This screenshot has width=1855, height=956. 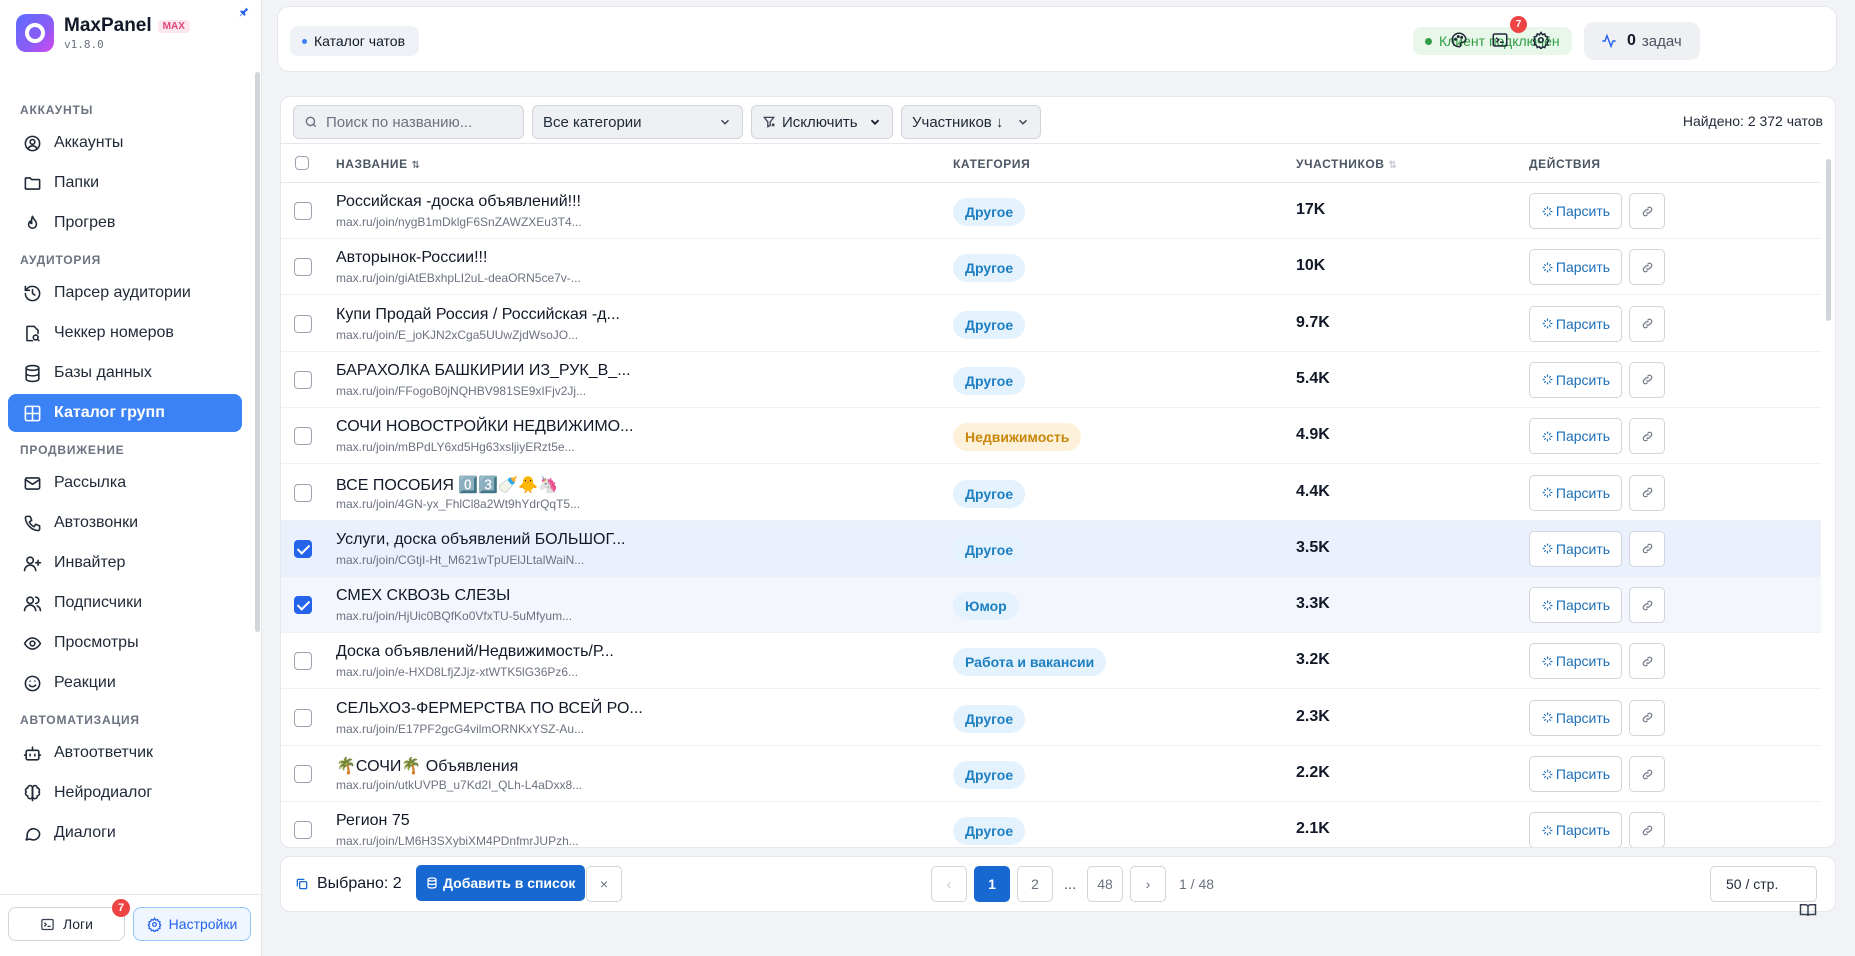 I want to click on gear-icon, so click(x=1541, y=40).